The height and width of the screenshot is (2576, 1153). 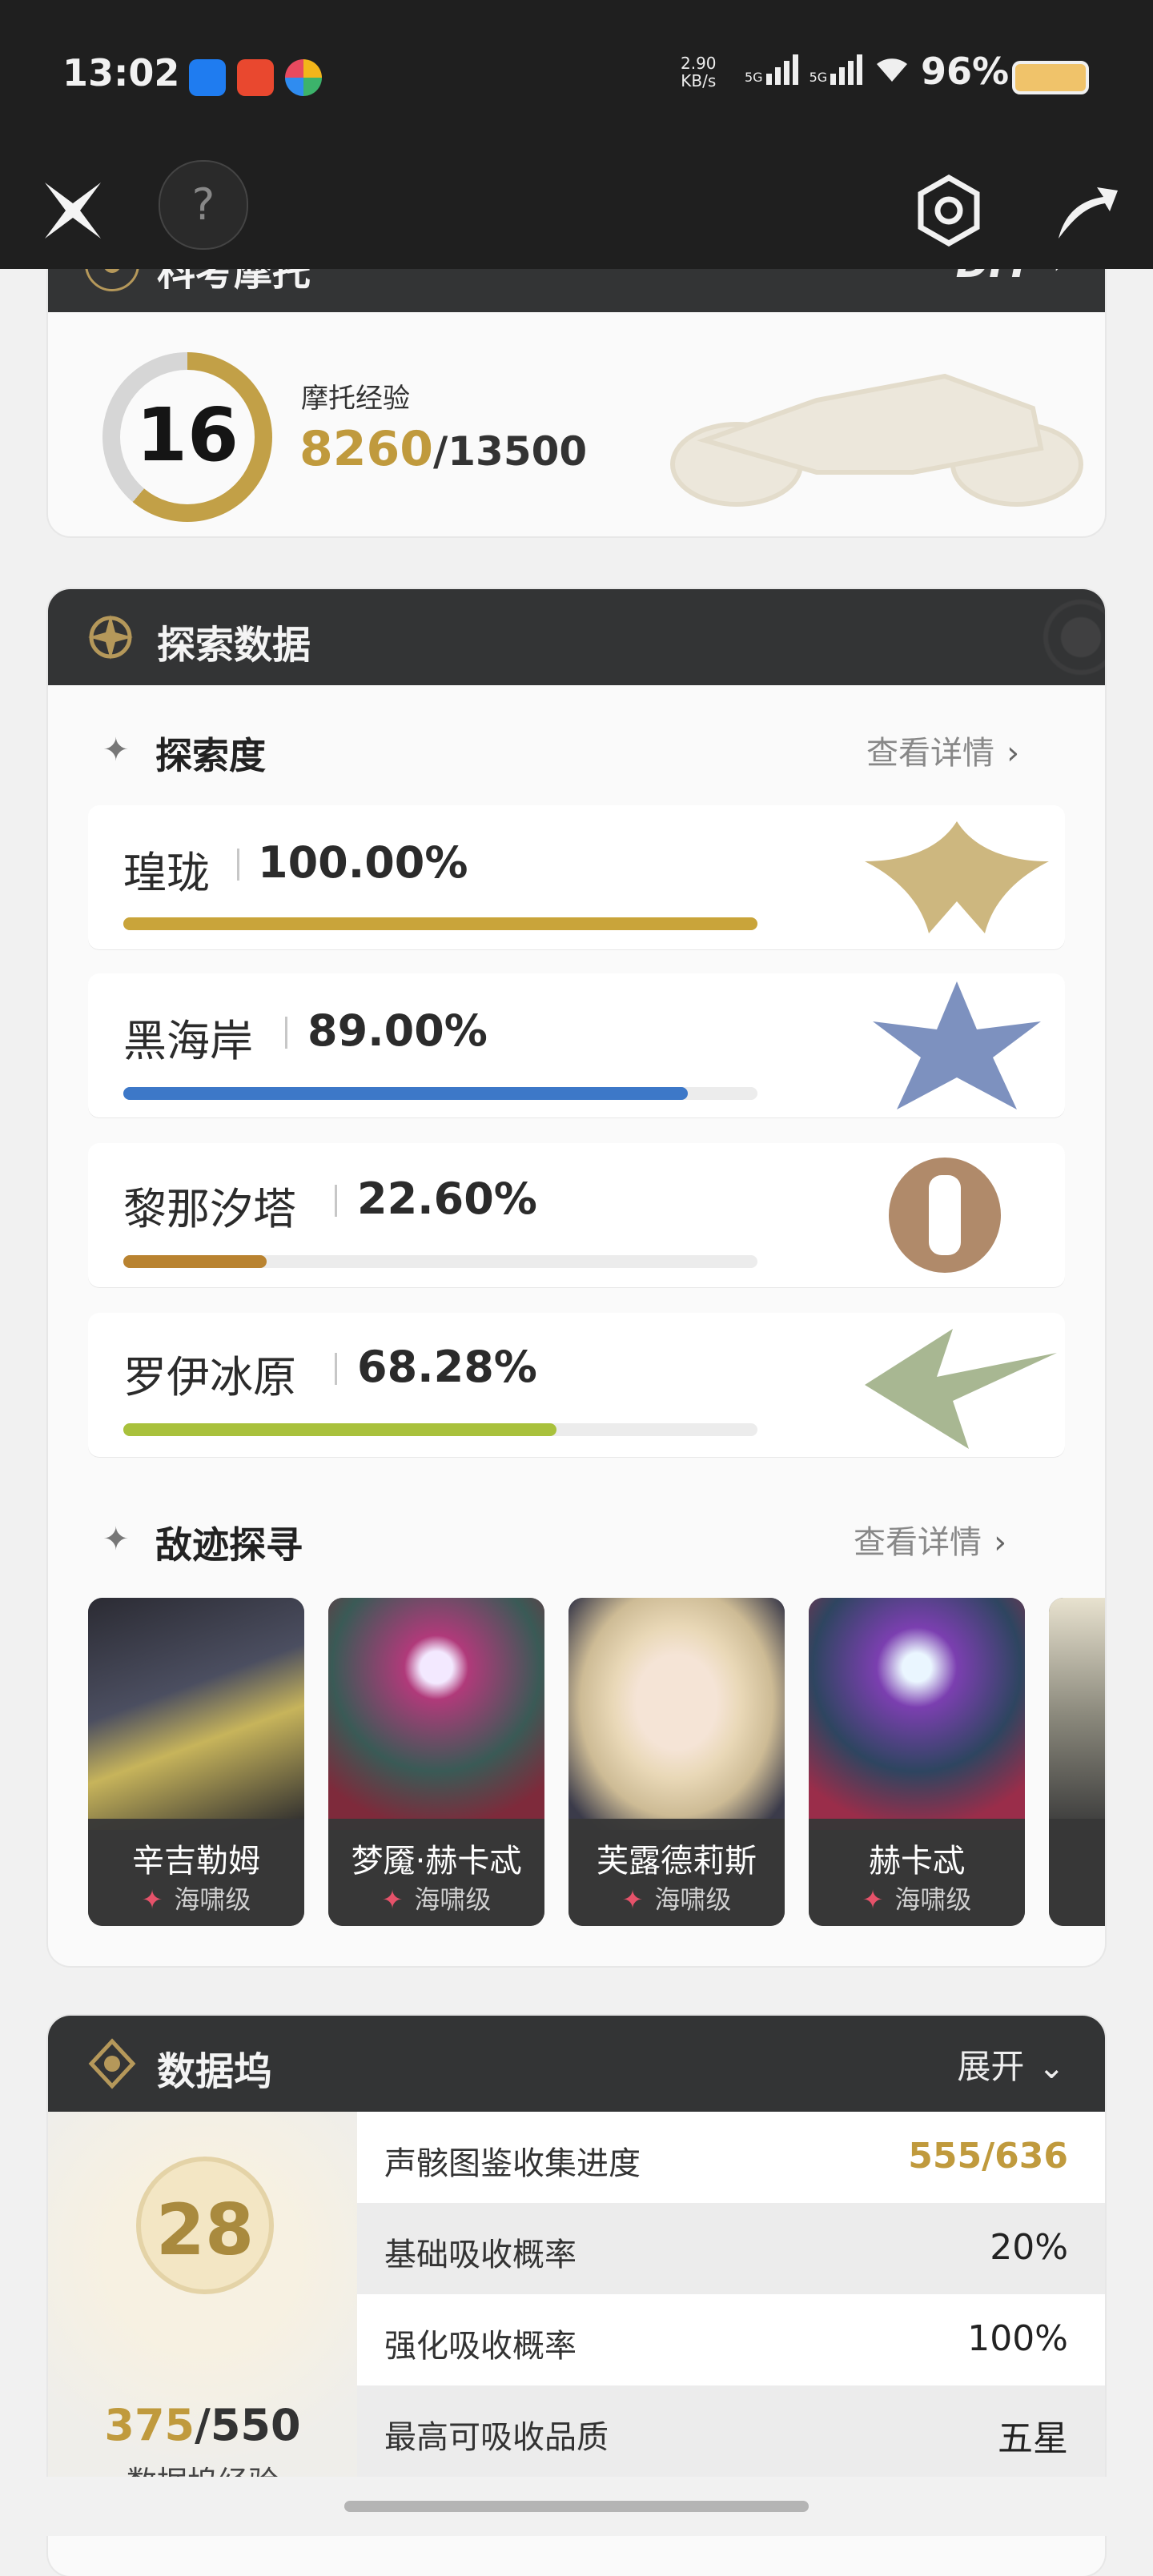 I want to click on rinascita-emblem, so click(x=945, y=1215).